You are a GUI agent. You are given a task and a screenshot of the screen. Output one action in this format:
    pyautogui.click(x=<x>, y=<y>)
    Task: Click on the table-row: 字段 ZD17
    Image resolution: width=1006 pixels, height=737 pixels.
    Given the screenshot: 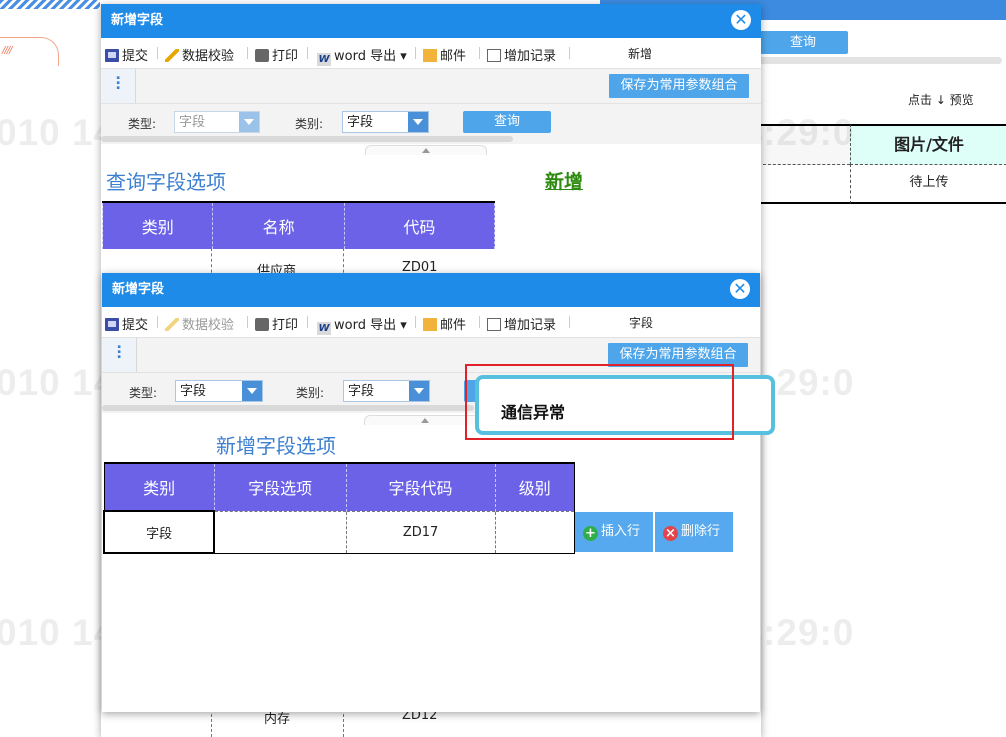 What is the action you would take?
    pyautogui.click(x=339, y=532)
    